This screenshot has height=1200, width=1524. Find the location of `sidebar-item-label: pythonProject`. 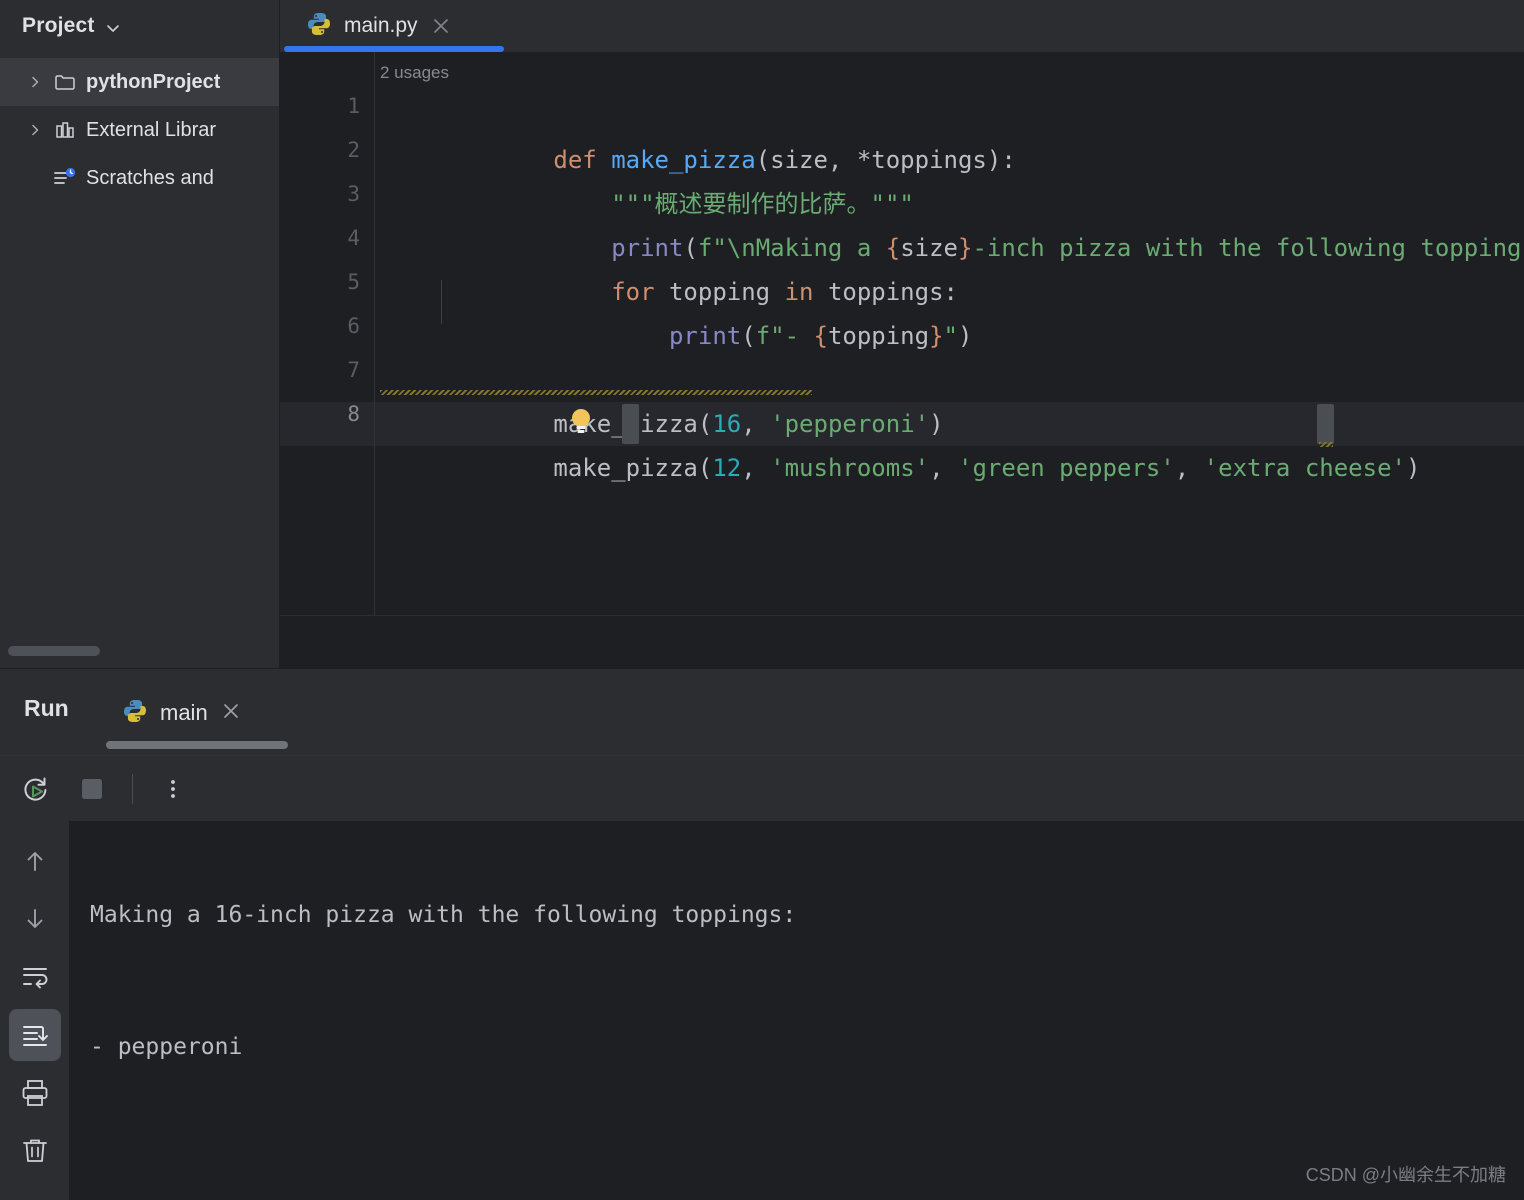

sidebar-item-label: pythonProject is located at coordinates (153, 81).